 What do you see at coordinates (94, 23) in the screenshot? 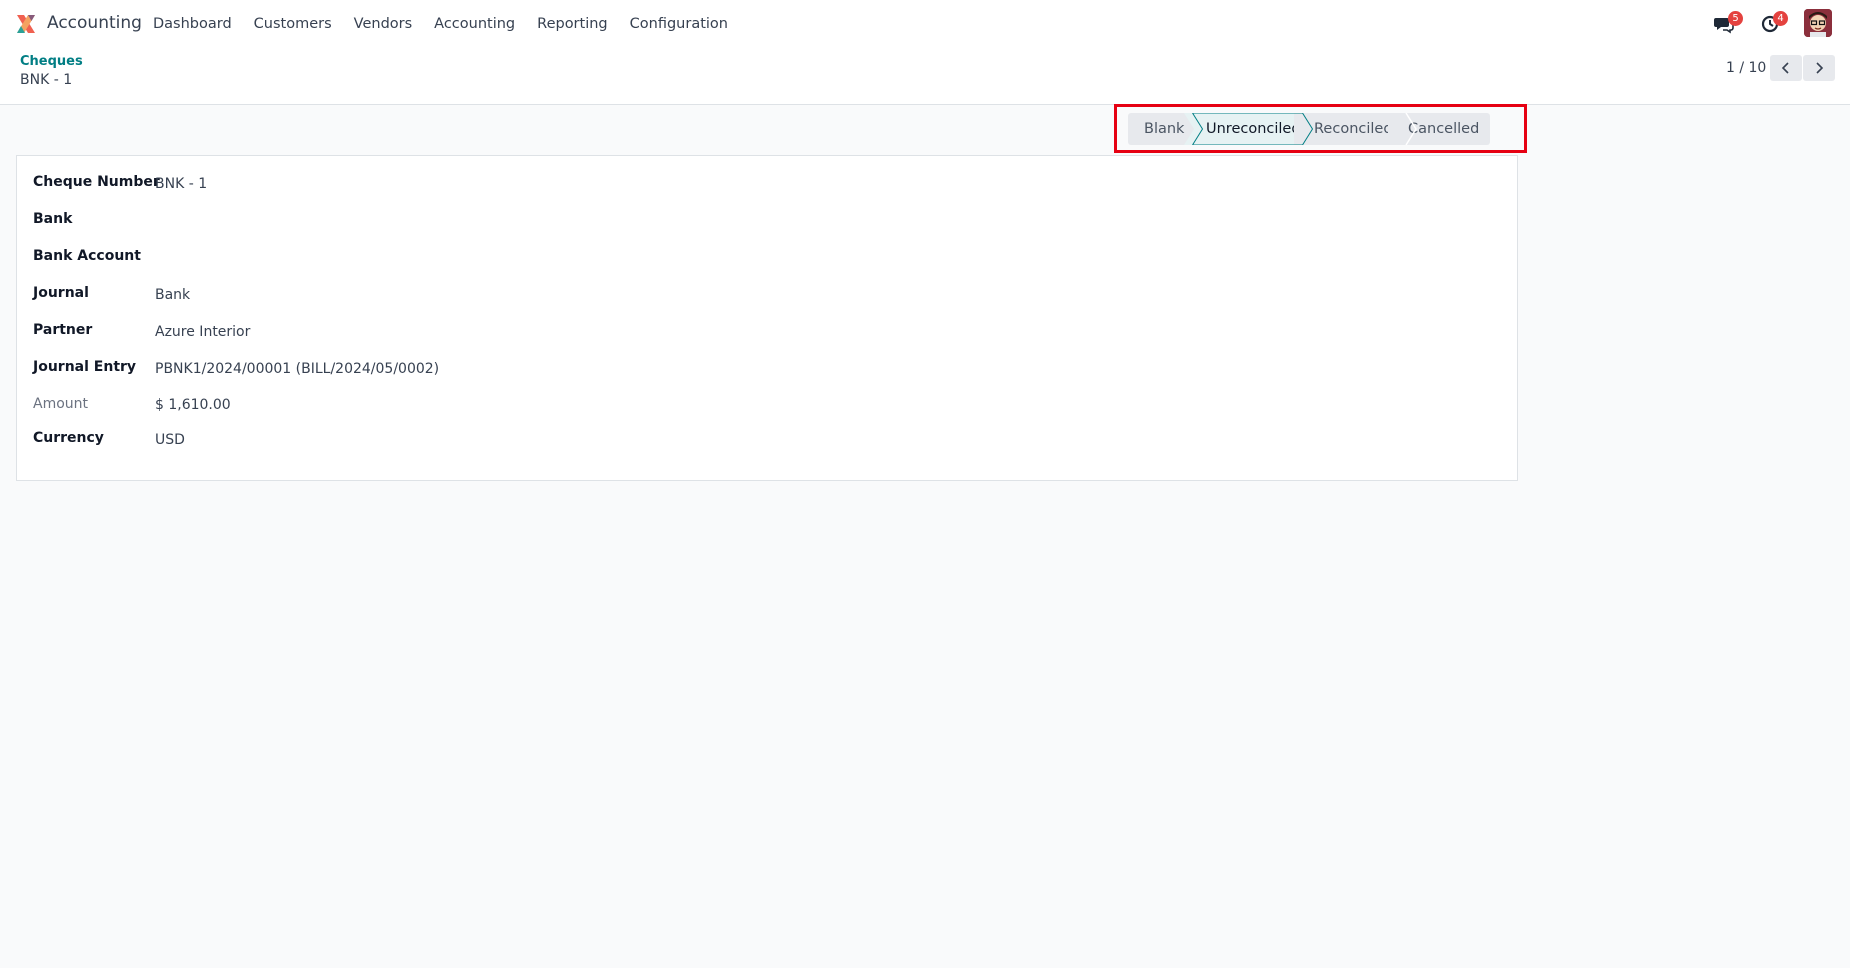
I see `app-name: Accounting` at bounding box center [94, 23].